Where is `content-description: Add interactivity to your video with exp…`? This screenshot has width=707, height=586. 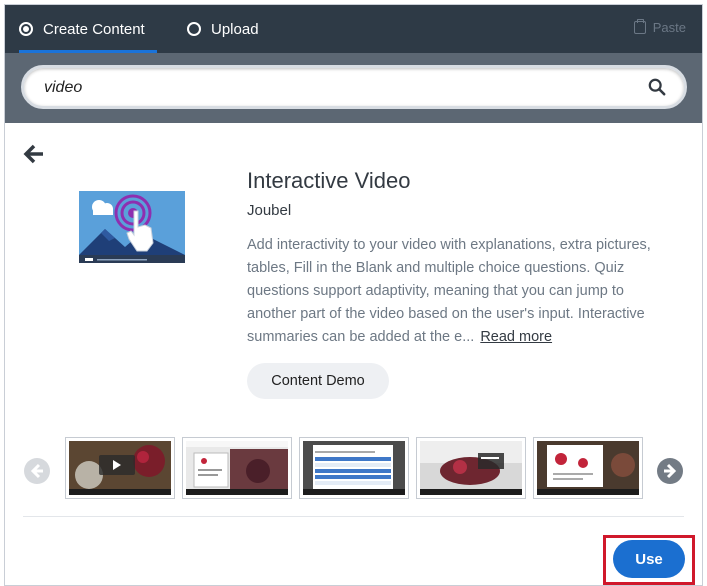
content-description: Add interactivity to your video with exp… is located at coordinates (462, 291).